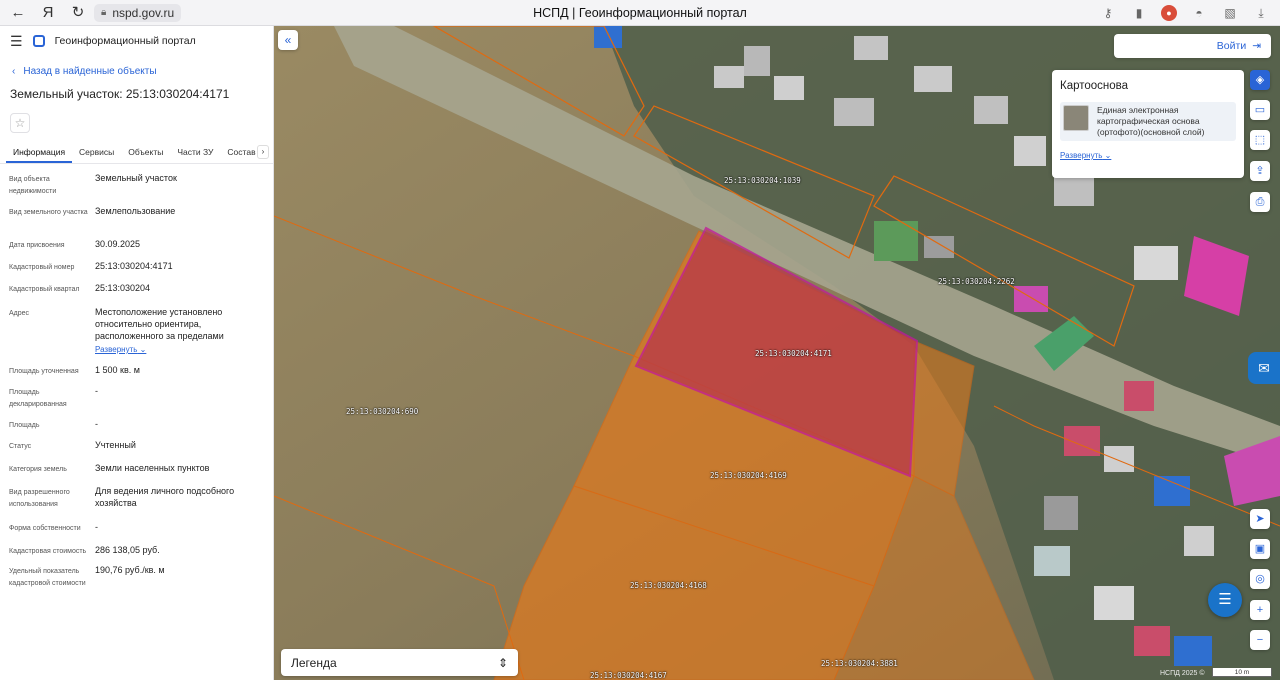 The height and width of the screenshot is (680, 1280). I want to click on url-text: nspd.gov.ru, so click(143, 12).